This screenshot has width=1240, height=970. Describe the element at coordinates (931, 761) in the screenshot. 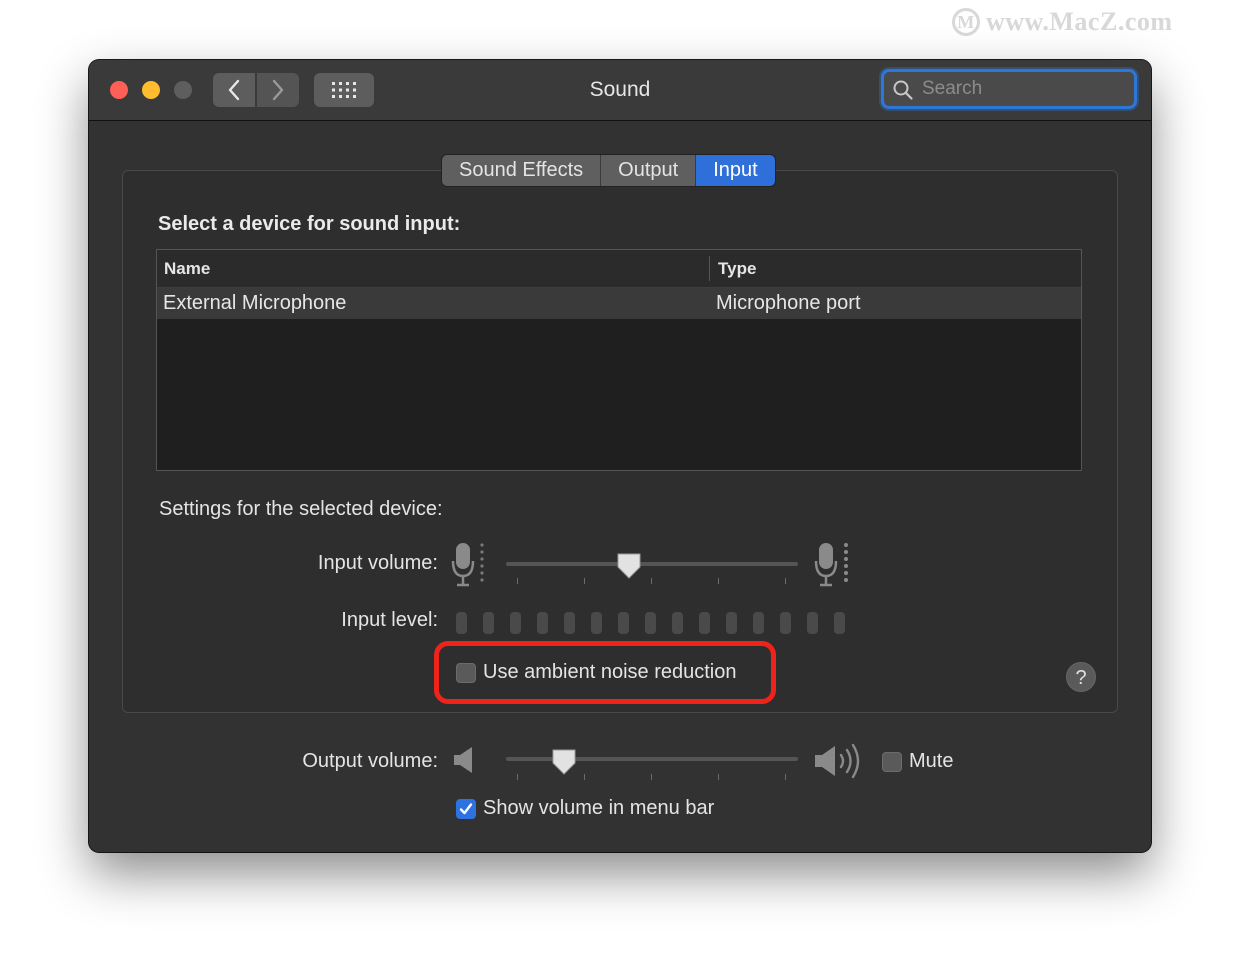

I see `mute-label: Mute` at that location.